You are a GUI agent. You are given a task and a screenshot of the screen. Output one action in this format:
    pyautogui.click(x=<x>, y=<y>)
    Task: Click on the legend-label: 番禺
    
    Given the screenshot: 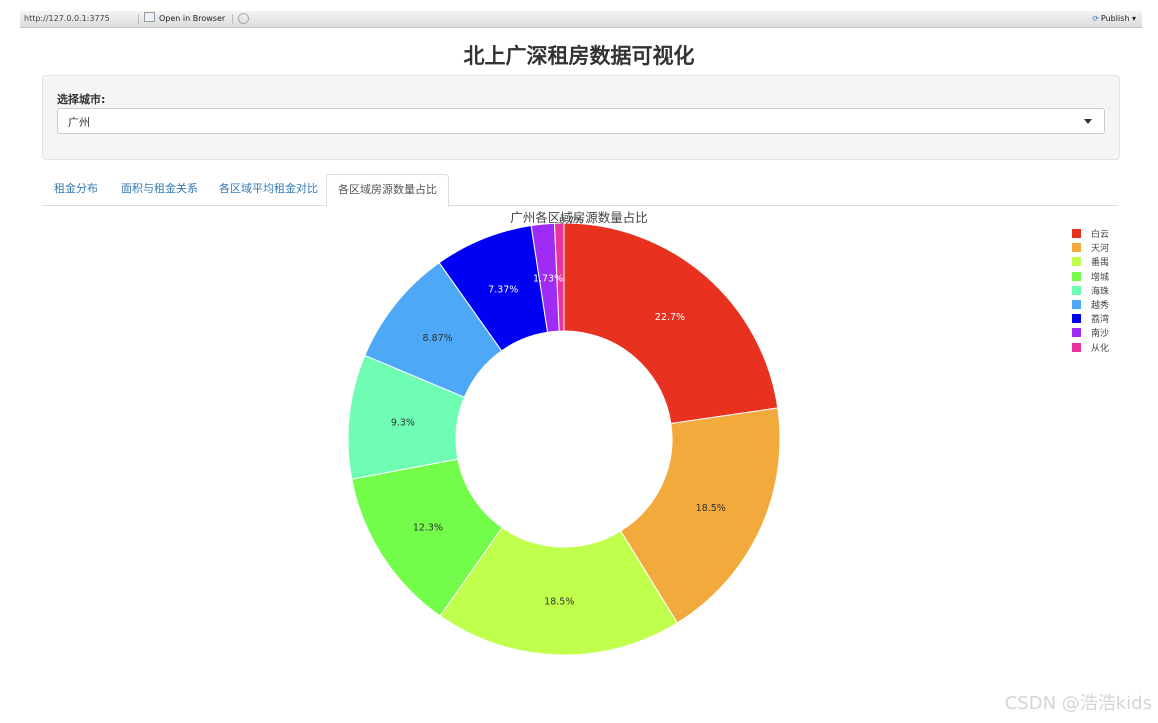 What is the action you would take?
    pyautogui.click(x=1100, y=263)
    